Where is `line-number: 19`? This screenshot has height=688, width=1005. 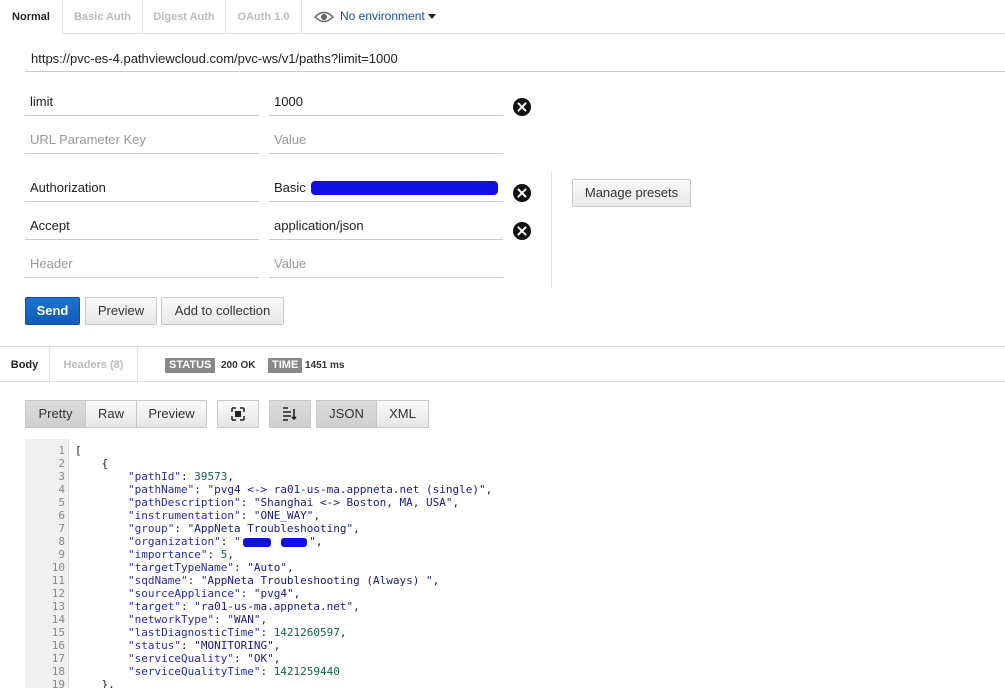
line-number: 19 is located at coordinates (58, 683).